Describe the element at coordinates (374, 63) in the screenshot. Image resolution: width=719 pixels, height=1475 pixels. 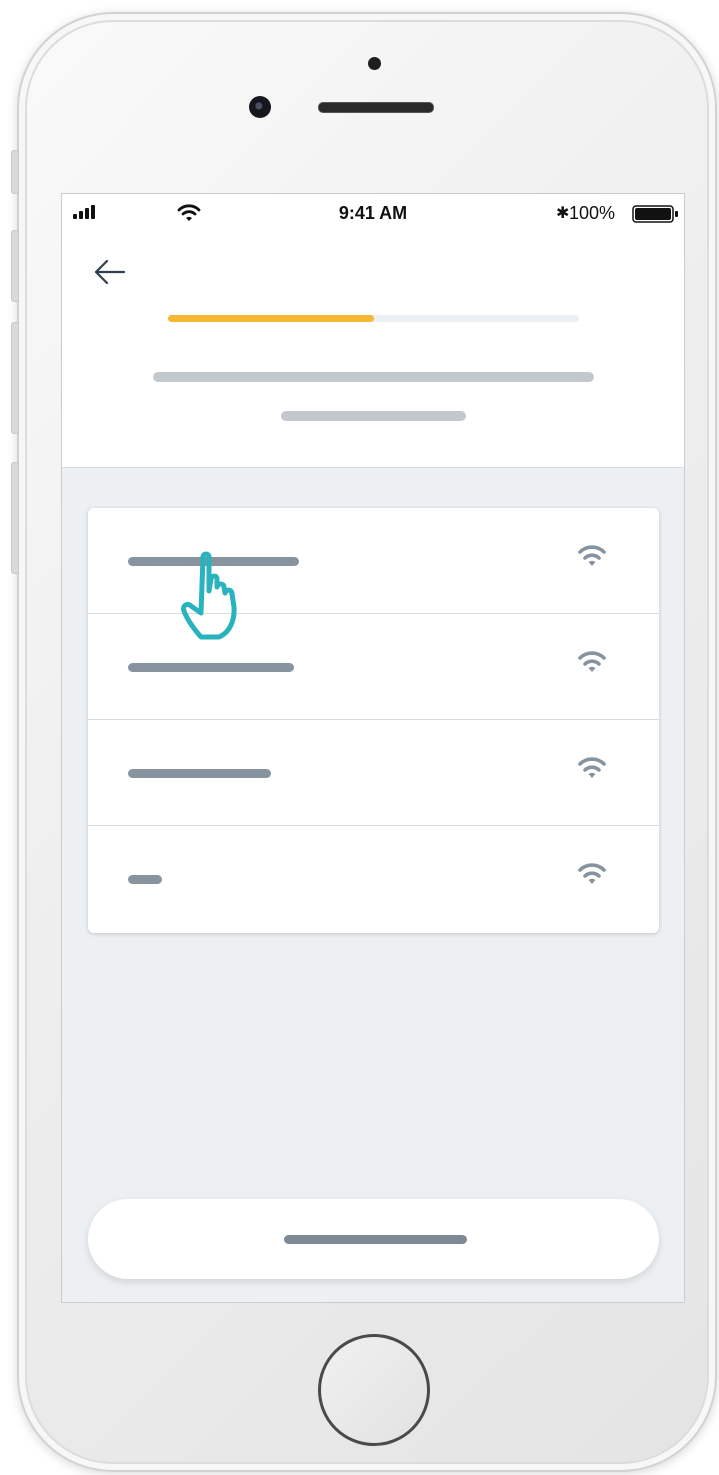
I see `proximity-sensor` at that location.